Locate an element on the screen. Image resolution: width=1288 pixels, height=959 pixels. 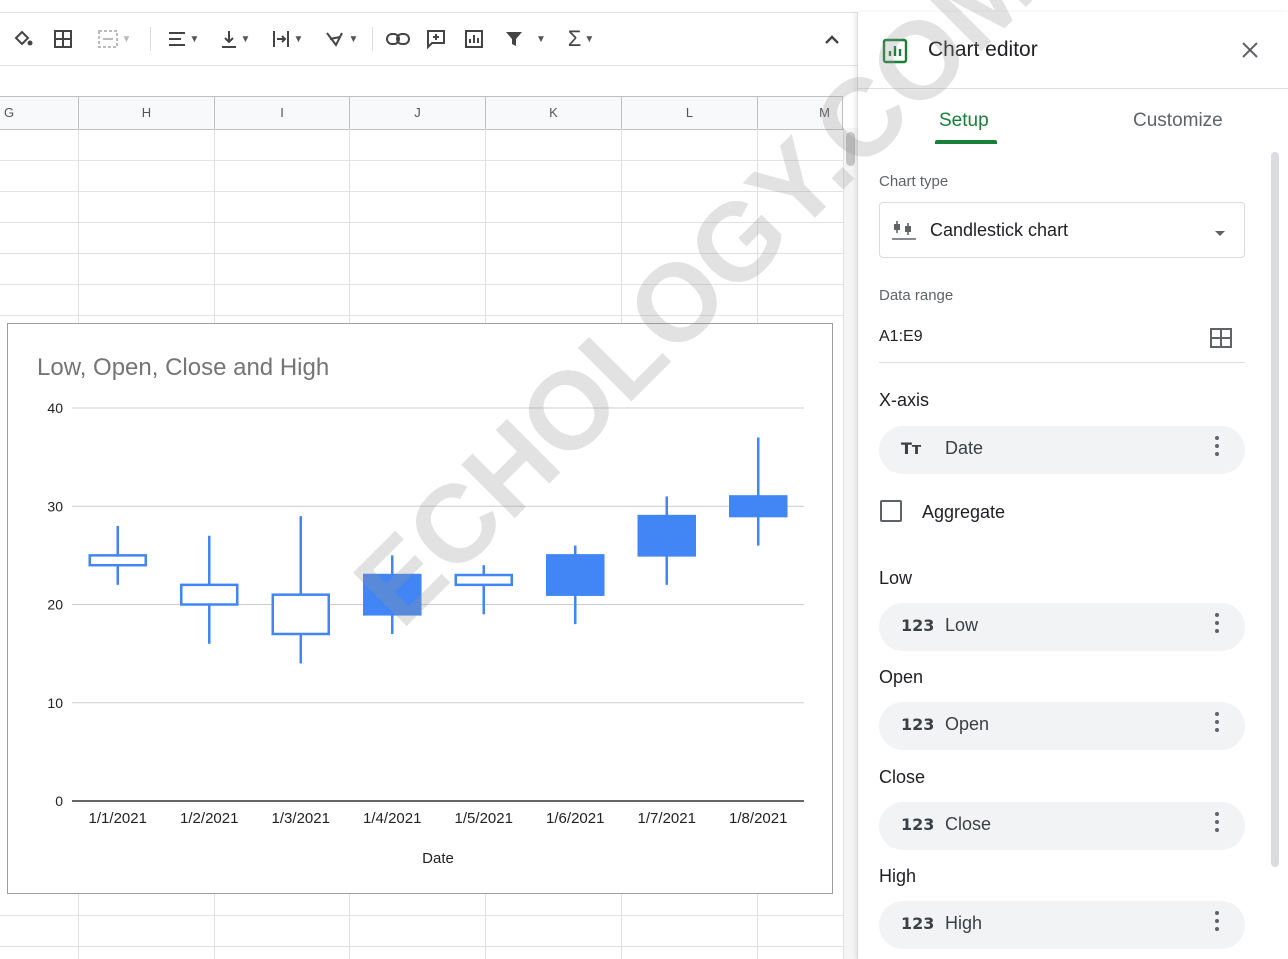
toolbar: ▼ ▼ ▼ ▼ ▼ ▼ Σ ▼ is located at coordinates (429, 39).